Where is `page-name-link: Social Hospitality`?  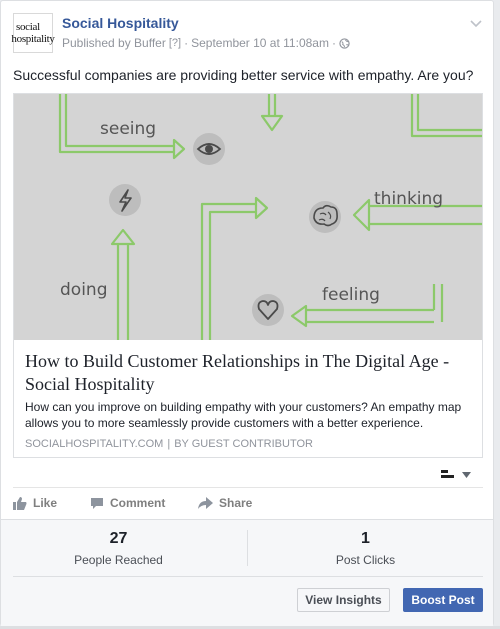
page-name-link: Social Hospitality is located at coordinates (120, 23).